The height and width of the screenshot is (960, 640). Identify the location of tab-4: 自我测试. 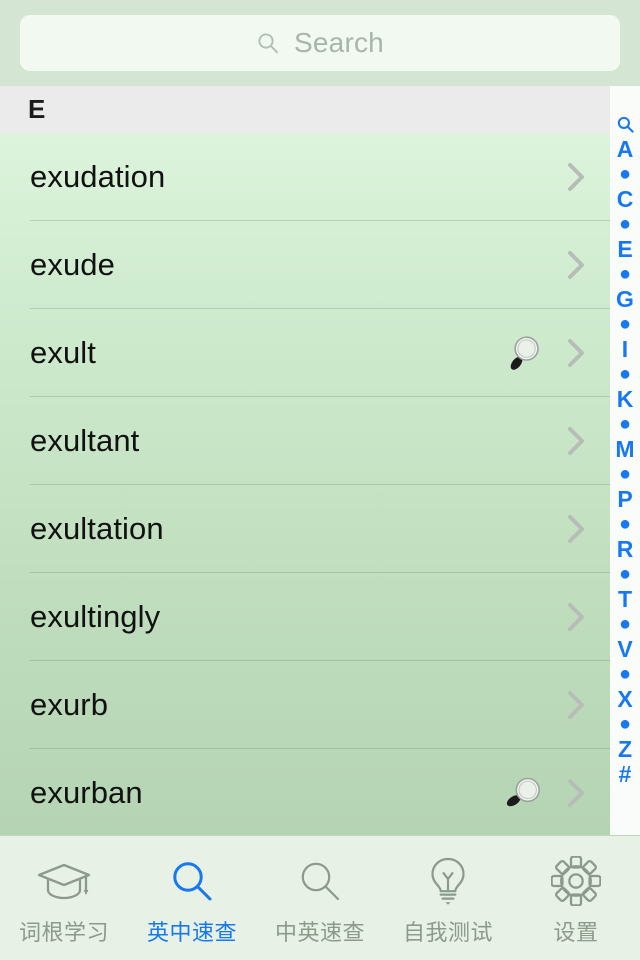
(448, 898).